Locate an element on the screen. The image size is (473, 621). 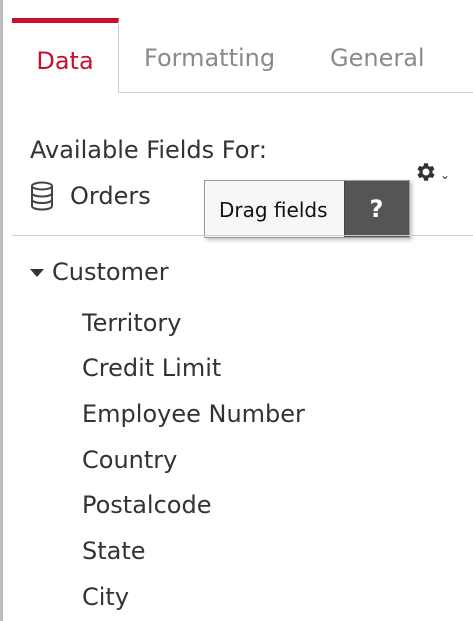
chevron-down-icon: ⌄ is located at coordinates (445, 175).